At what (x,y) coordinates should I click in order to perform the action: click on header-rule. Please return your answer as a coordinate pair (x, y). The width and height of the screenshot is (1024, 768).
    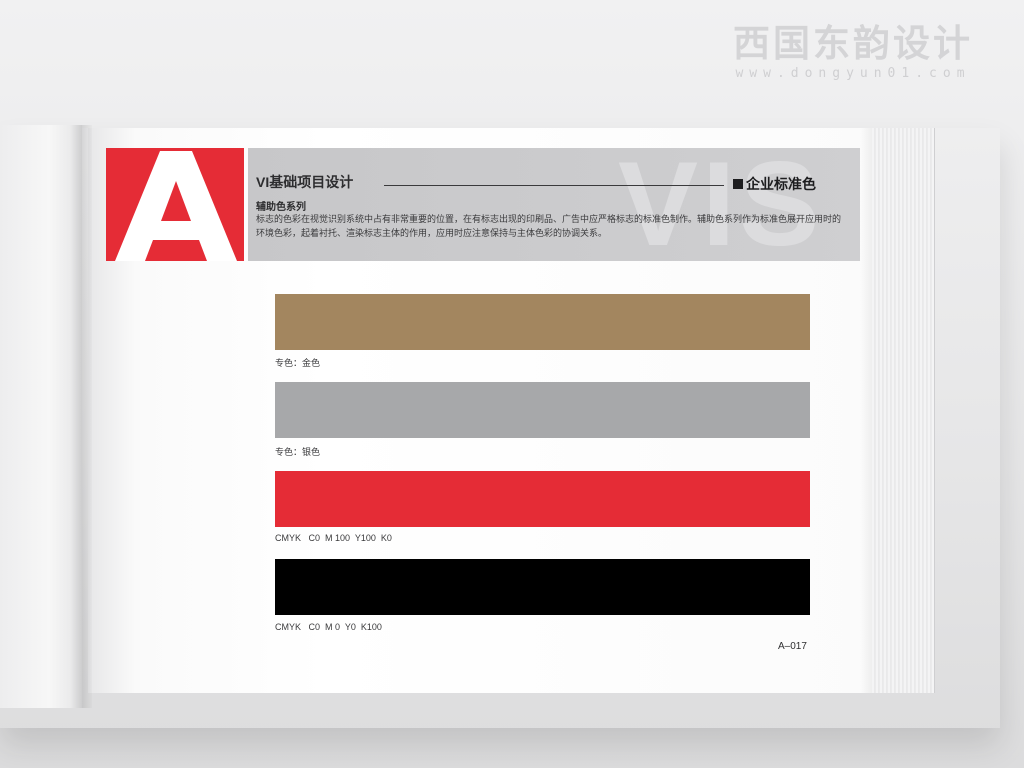
    Looking at the image, I should click on (554, 185).